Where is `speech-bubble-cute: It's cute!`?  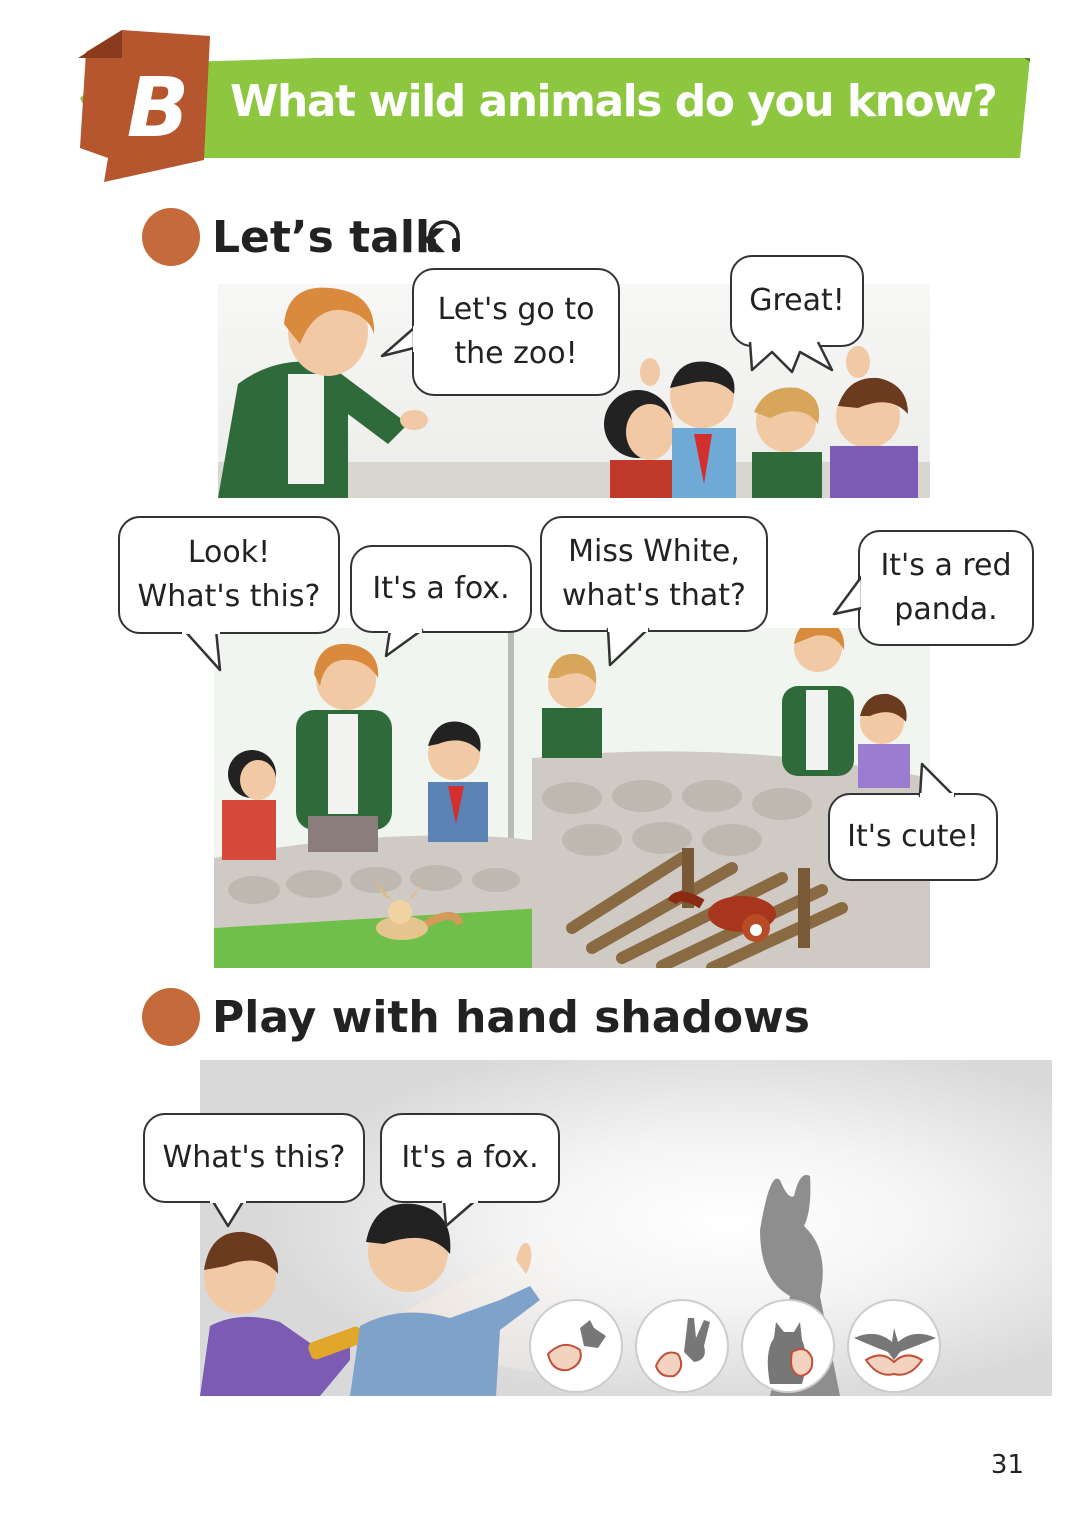 speech-bubble-cute: It's cute! is located at coordinates (913, 837).